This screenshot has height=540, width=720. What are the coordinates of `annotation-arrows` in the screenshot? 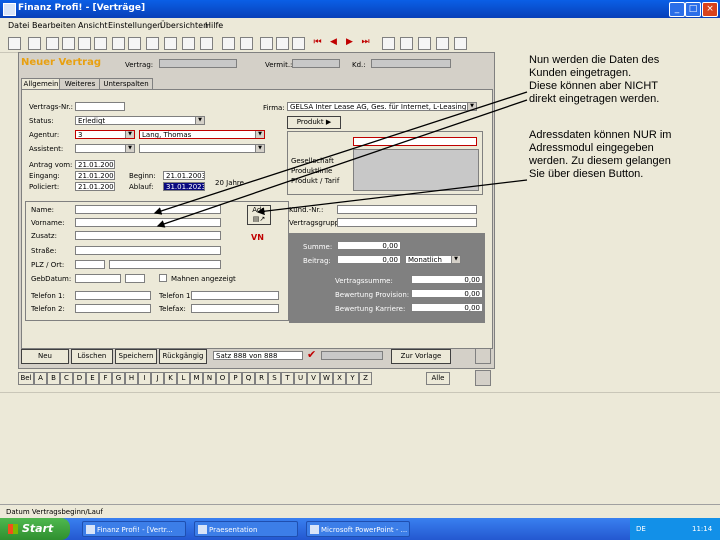 It's located at (340, 159).